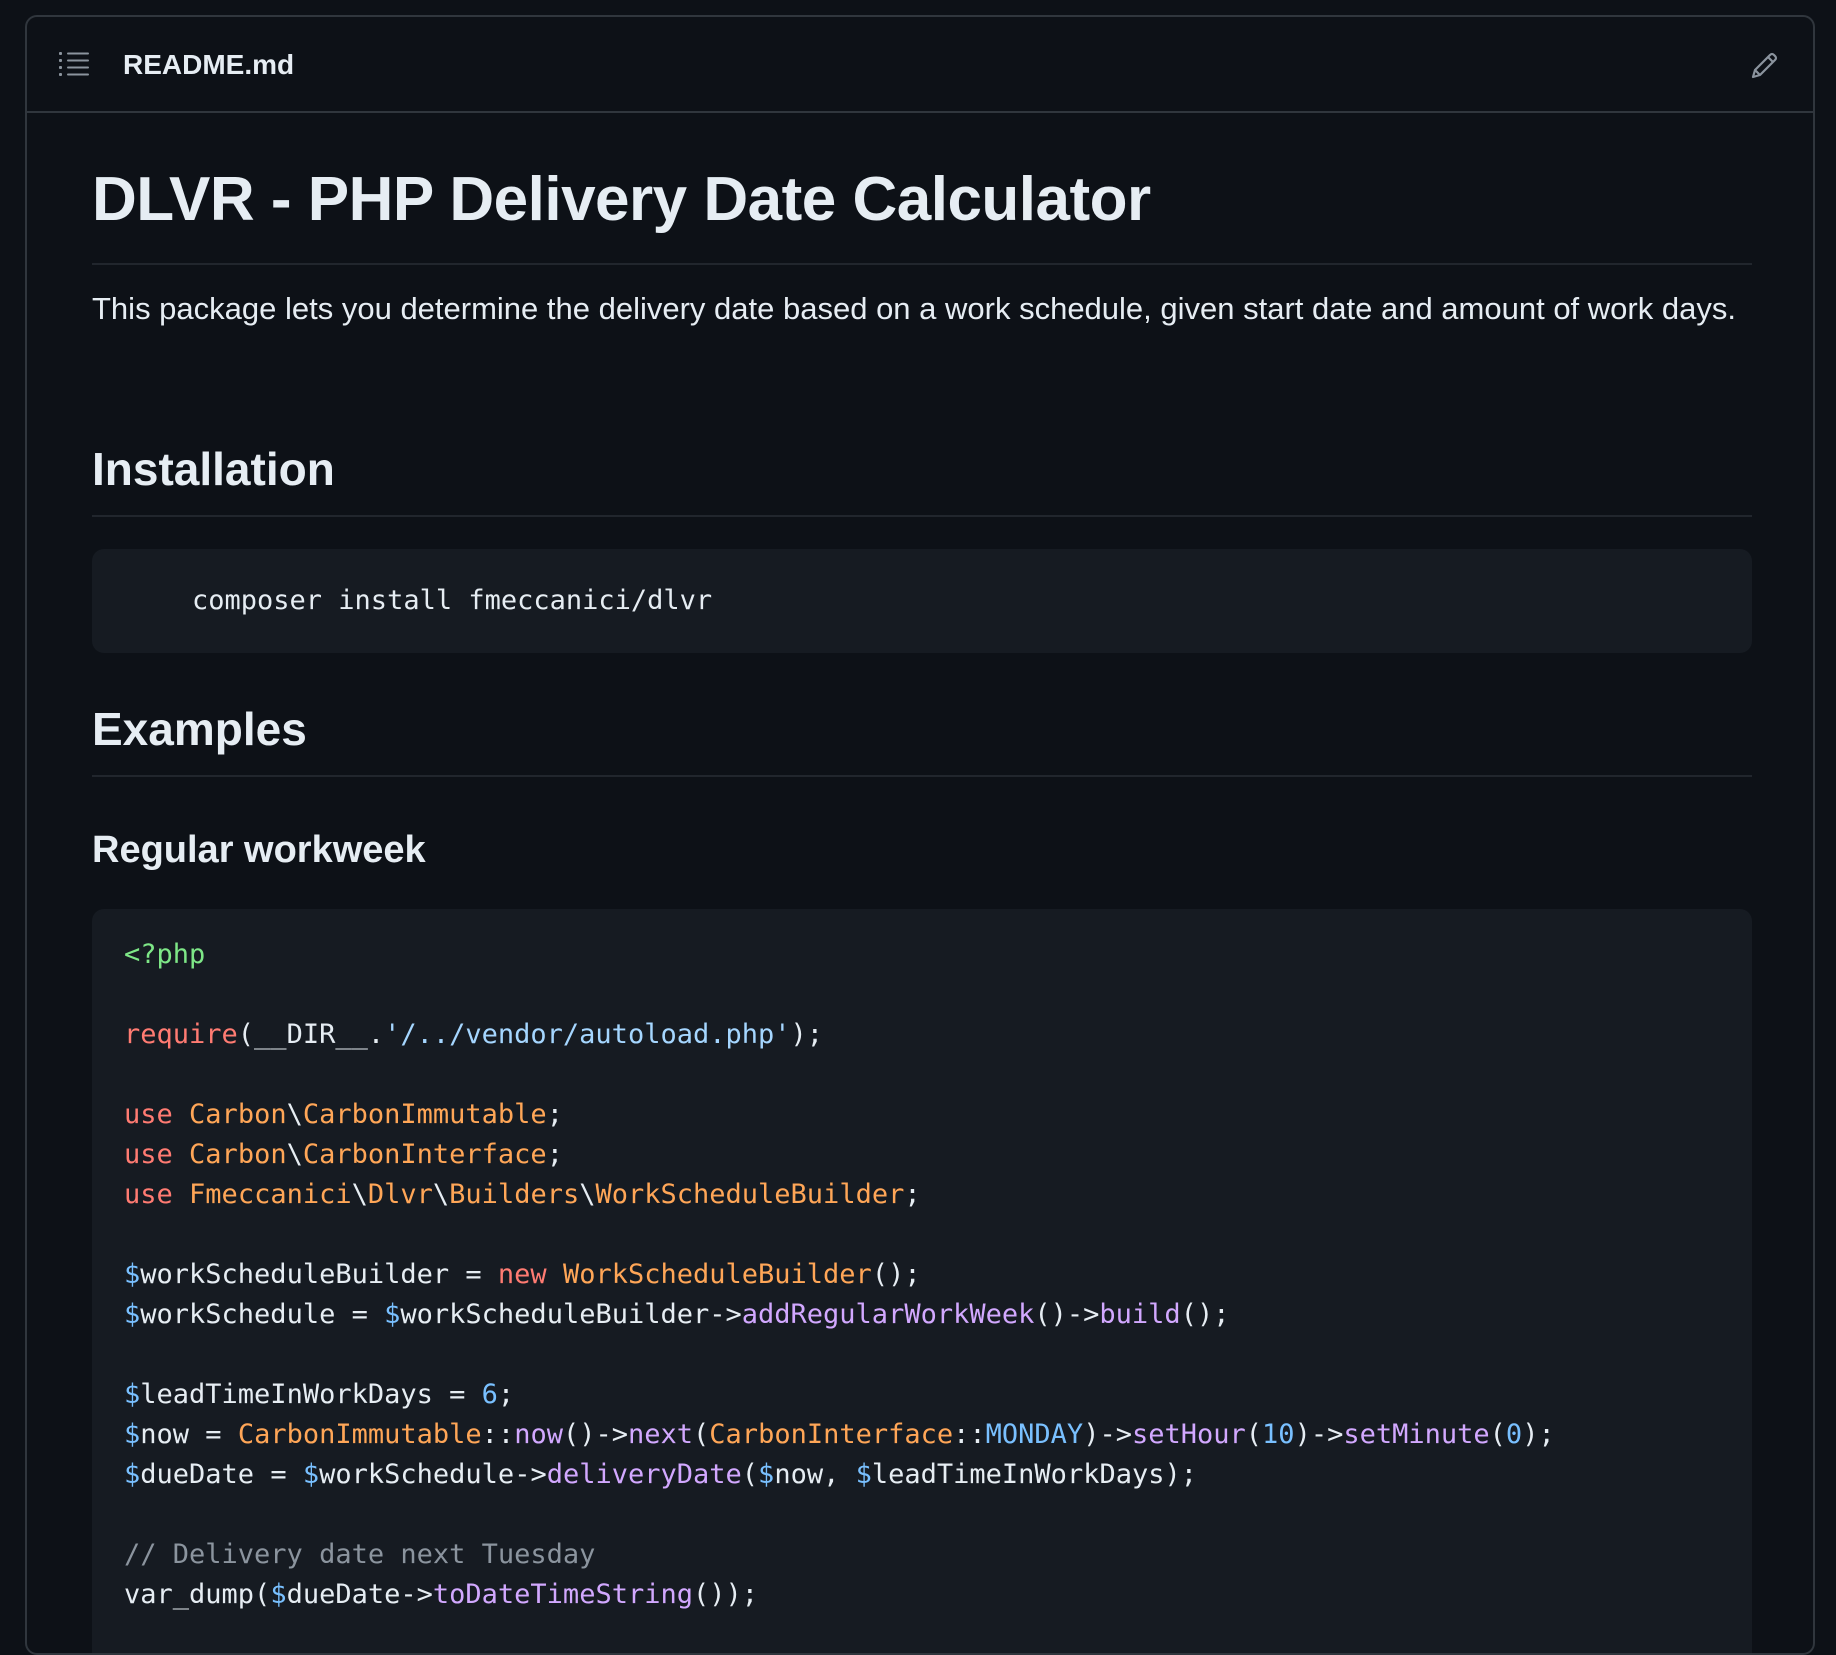 The height and width of the screenshot is (1655, 1836). What do you see at coordinates (259, 850) in the screenshot?
I see `regular-workweek-heading: Regular workweek` at bounding box center [259, 850].